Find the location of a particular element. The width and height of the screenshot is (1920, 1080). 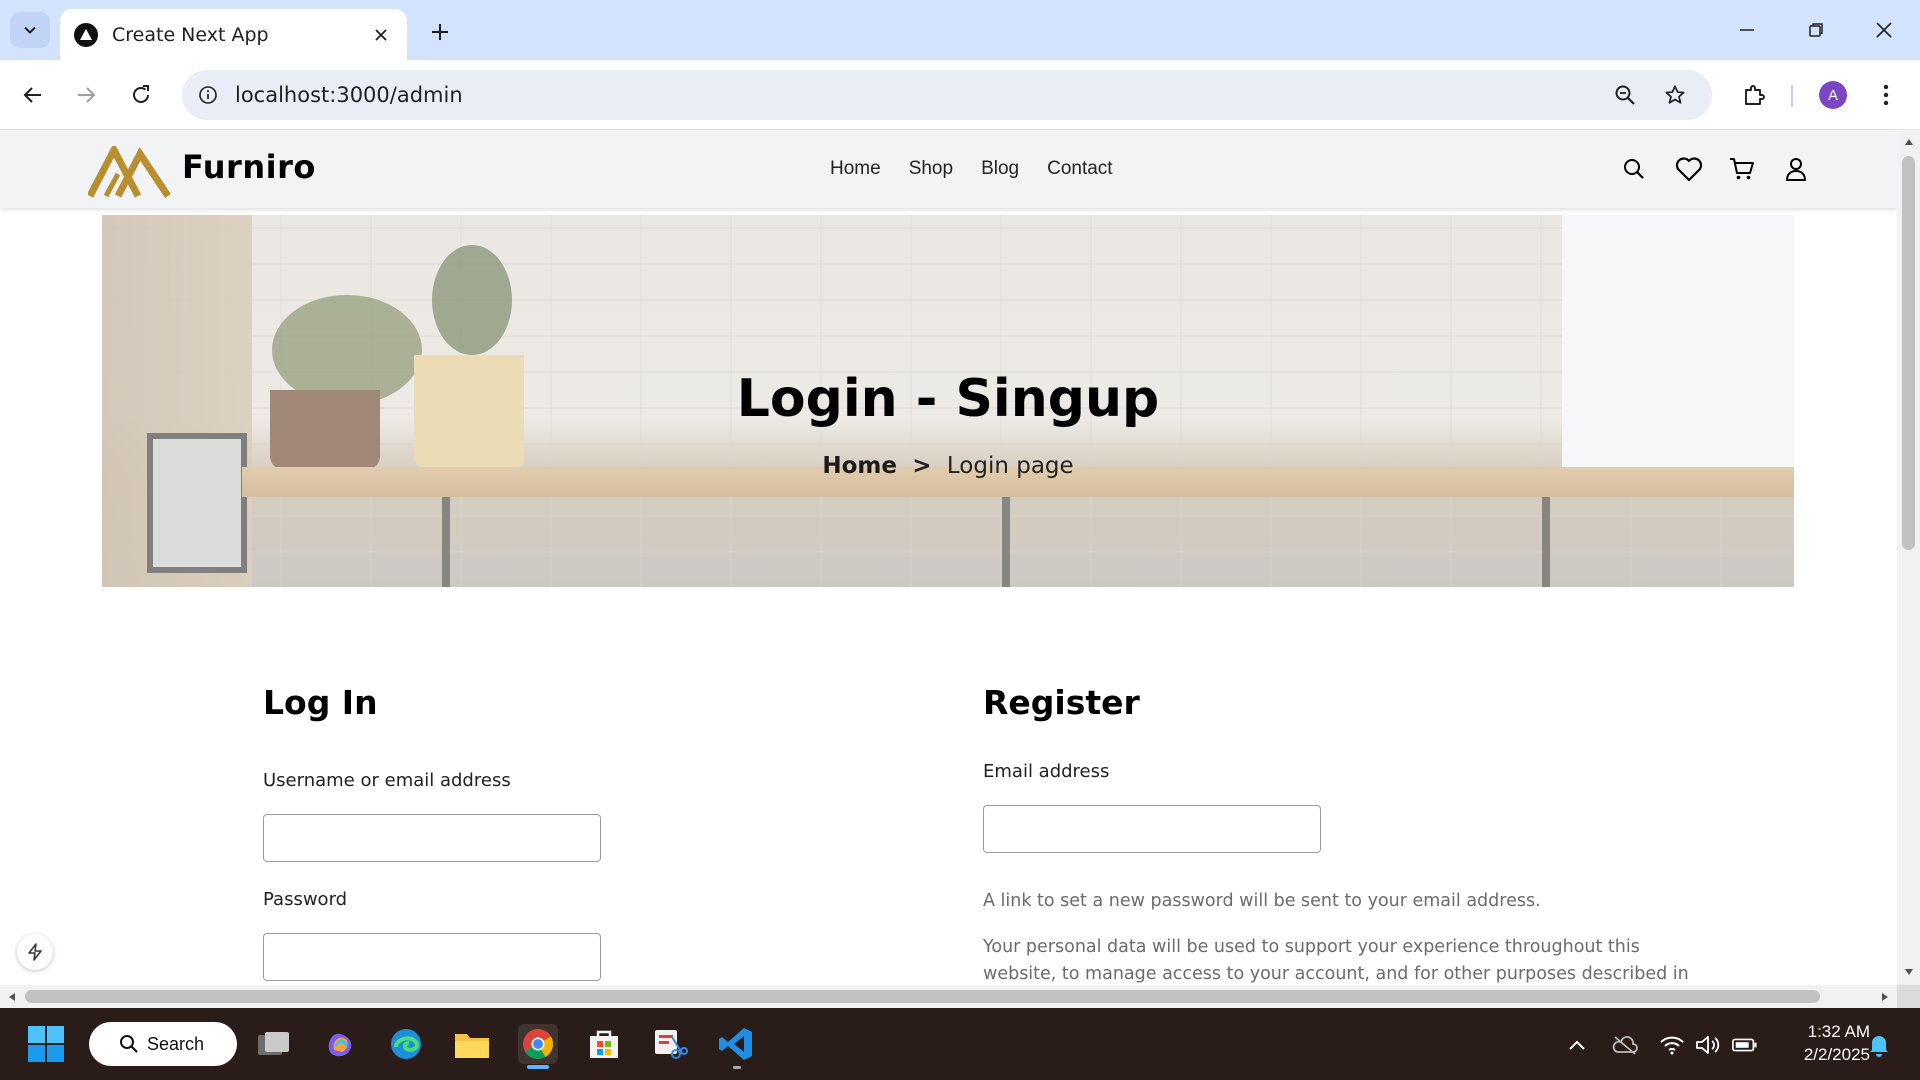

minimize-button is located at coordinates (1747, 30).